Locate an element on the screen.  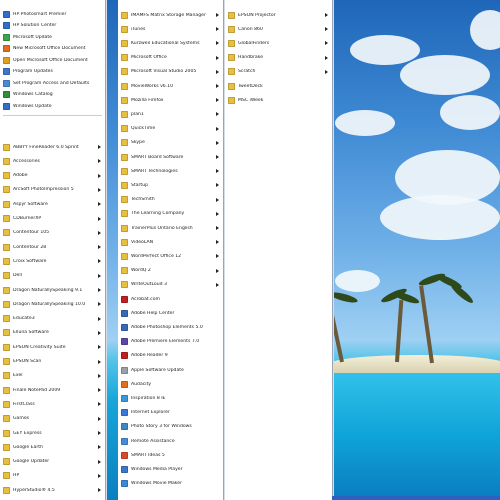
menu-item-elluna-software: Elluna Software is located at coordinates (52, 333).